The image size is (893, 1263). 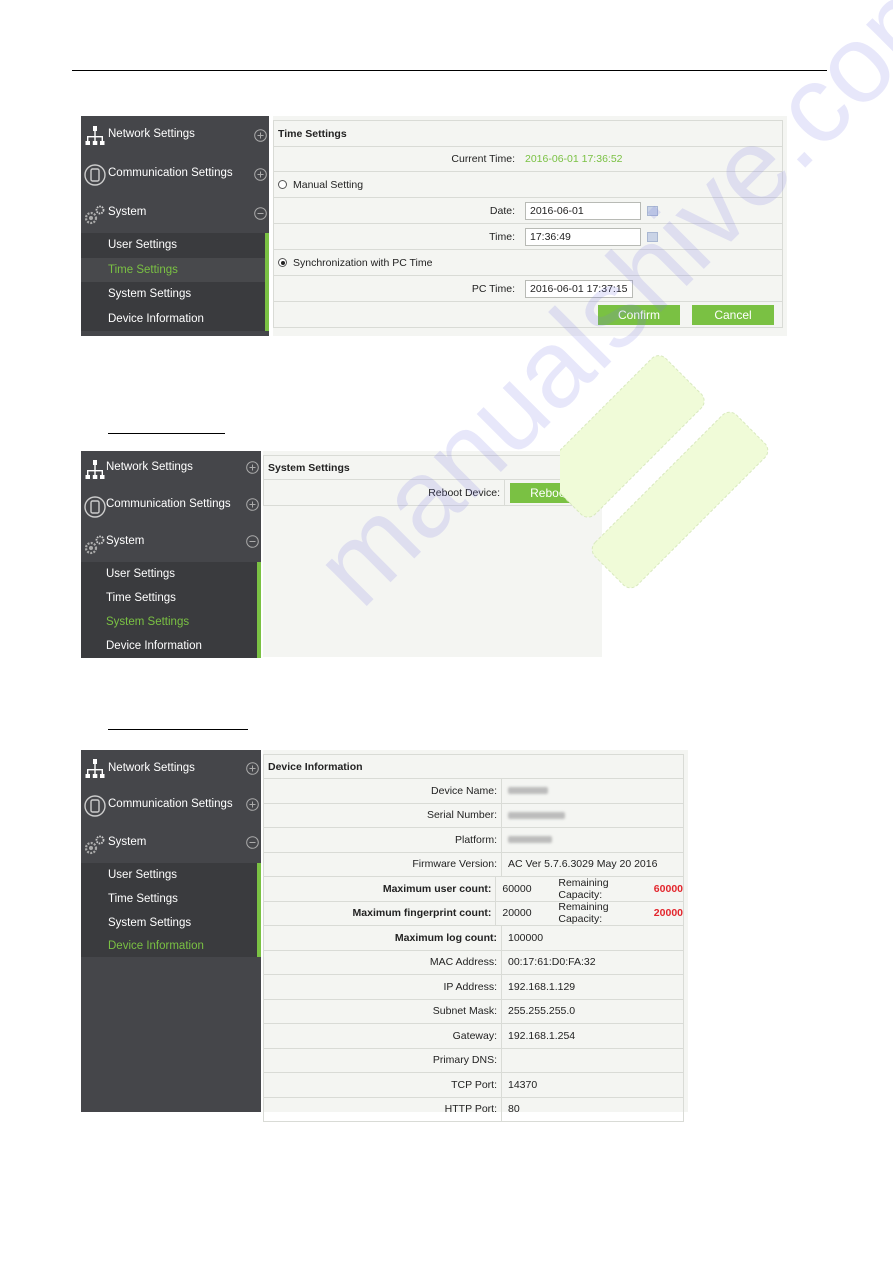 I want to click on field-value: 00:17:61:D0:FA:32, so click(x=549, y=962).